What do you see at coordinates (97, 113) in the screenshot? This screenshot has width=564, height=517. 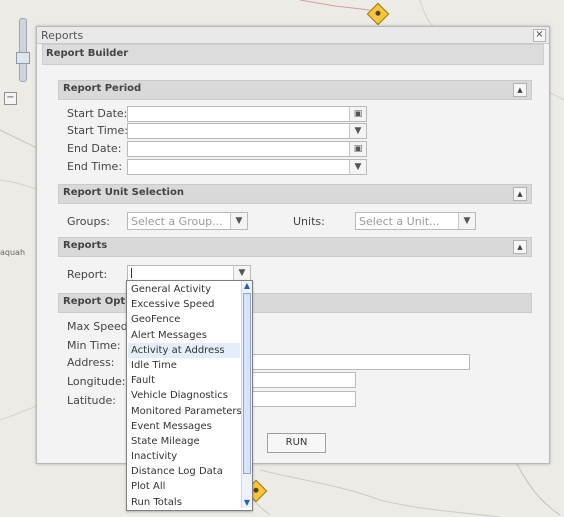 I see `start-date-label: Start Date:` at bounding box center [97, 113].